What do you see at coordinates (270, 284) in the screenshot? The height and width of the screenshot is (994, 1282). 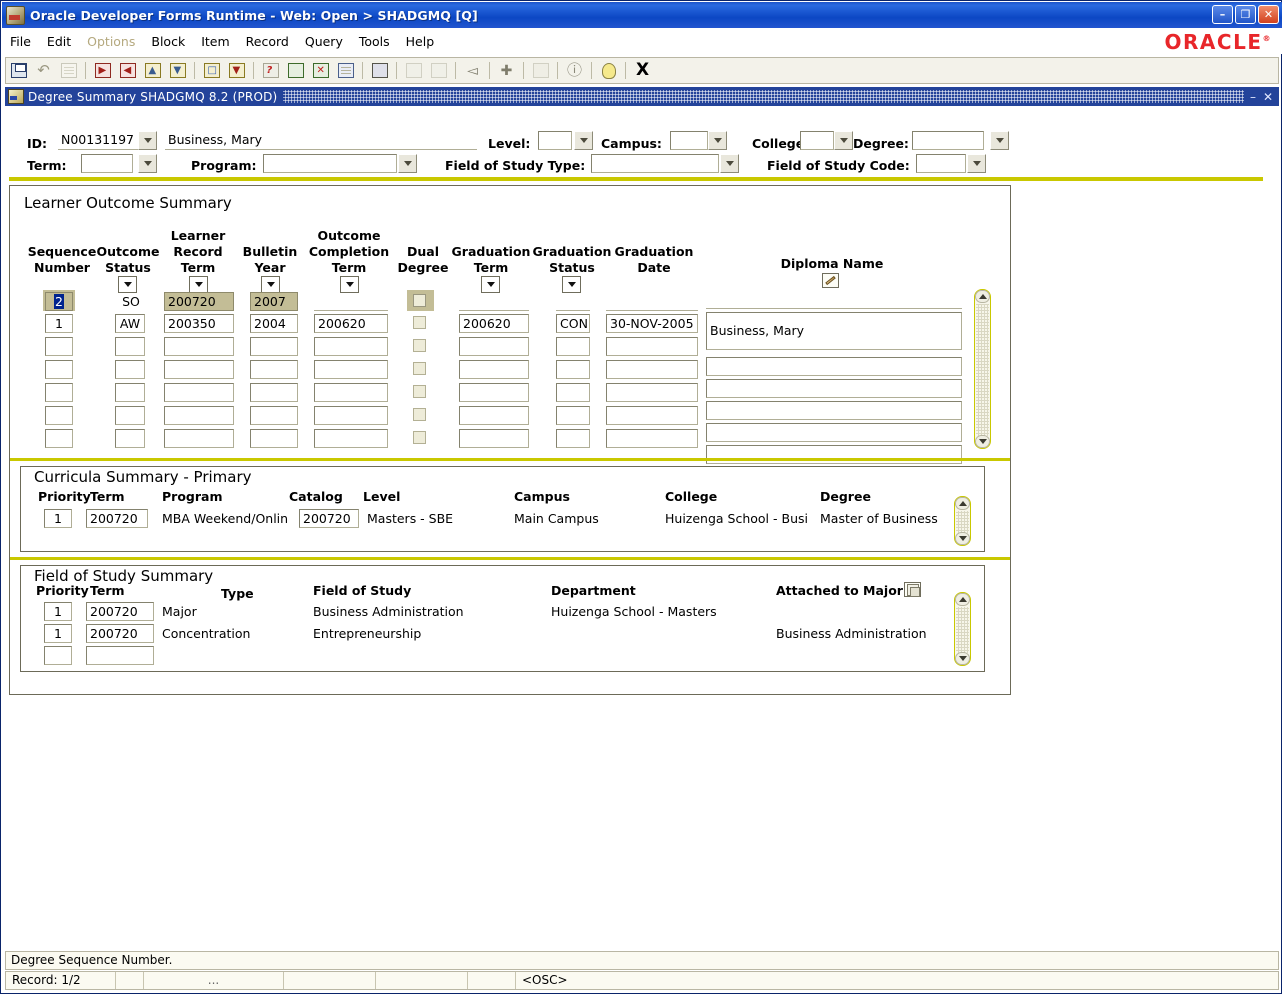 I see `bulletin-year-lov-button` at bounding box center [270, 284].